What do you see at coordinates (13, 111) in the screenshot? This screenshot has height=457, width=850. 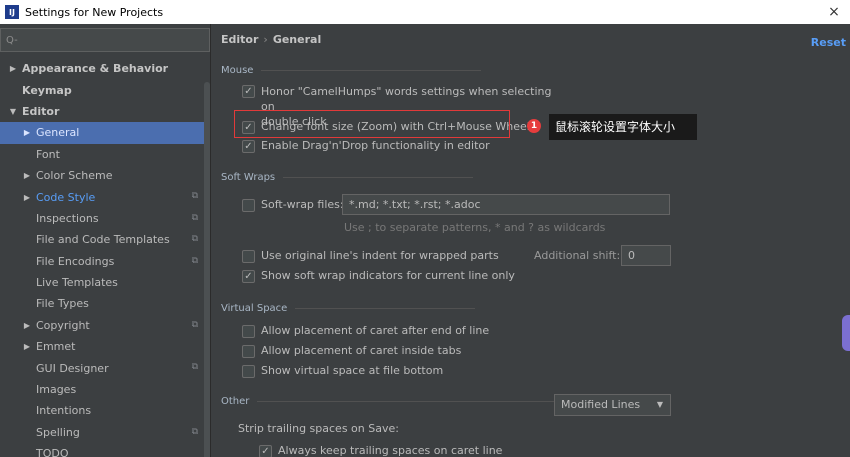 I see `expand-down-icon: ▼` at bounding box center [13, 111].